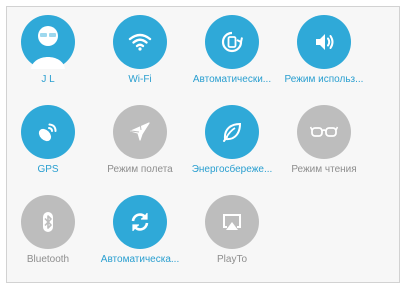 The width and height of the screenshot is (406, 289). Describe the element at coordinates (140, 222) in the screenshot. I see `sync-icon` at that location.